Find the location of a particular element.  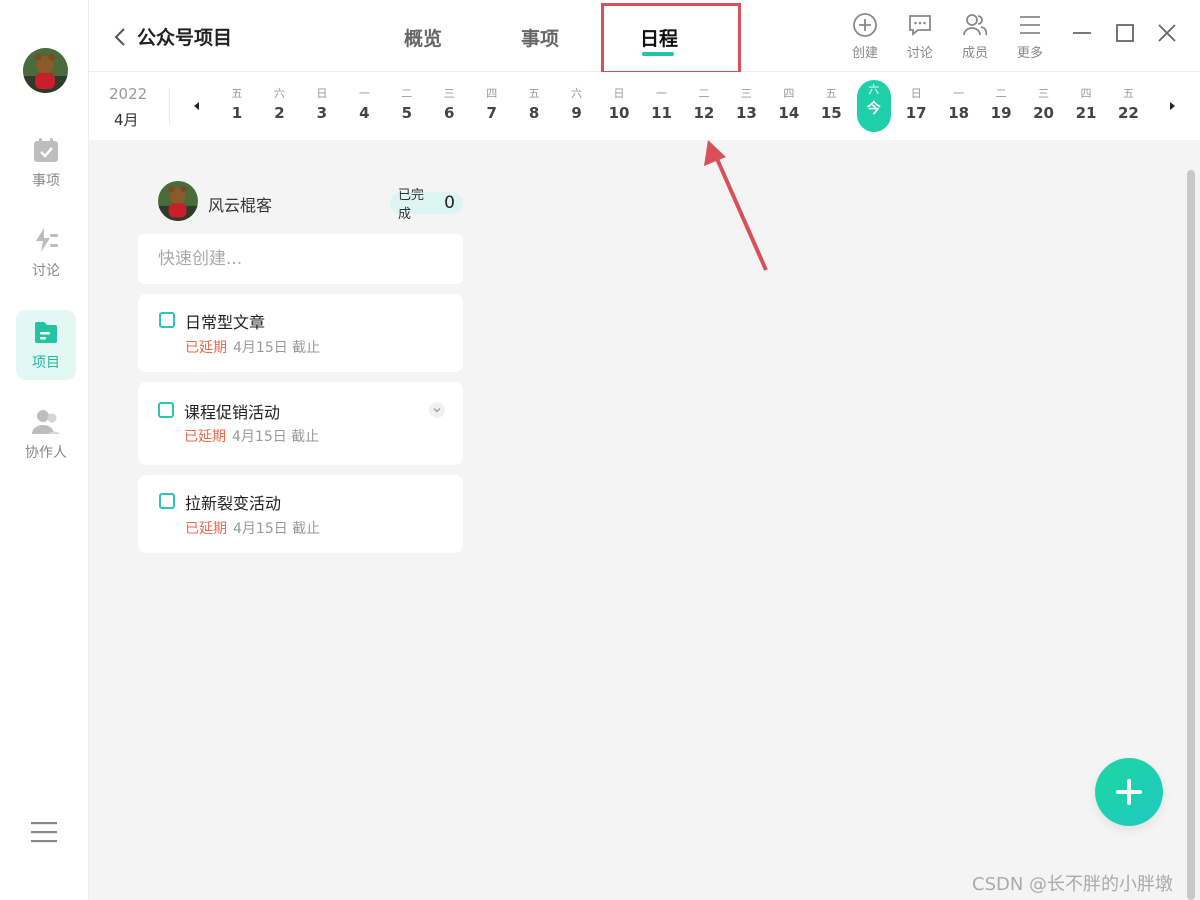

user-avatar is located at coordinates (45, 70).